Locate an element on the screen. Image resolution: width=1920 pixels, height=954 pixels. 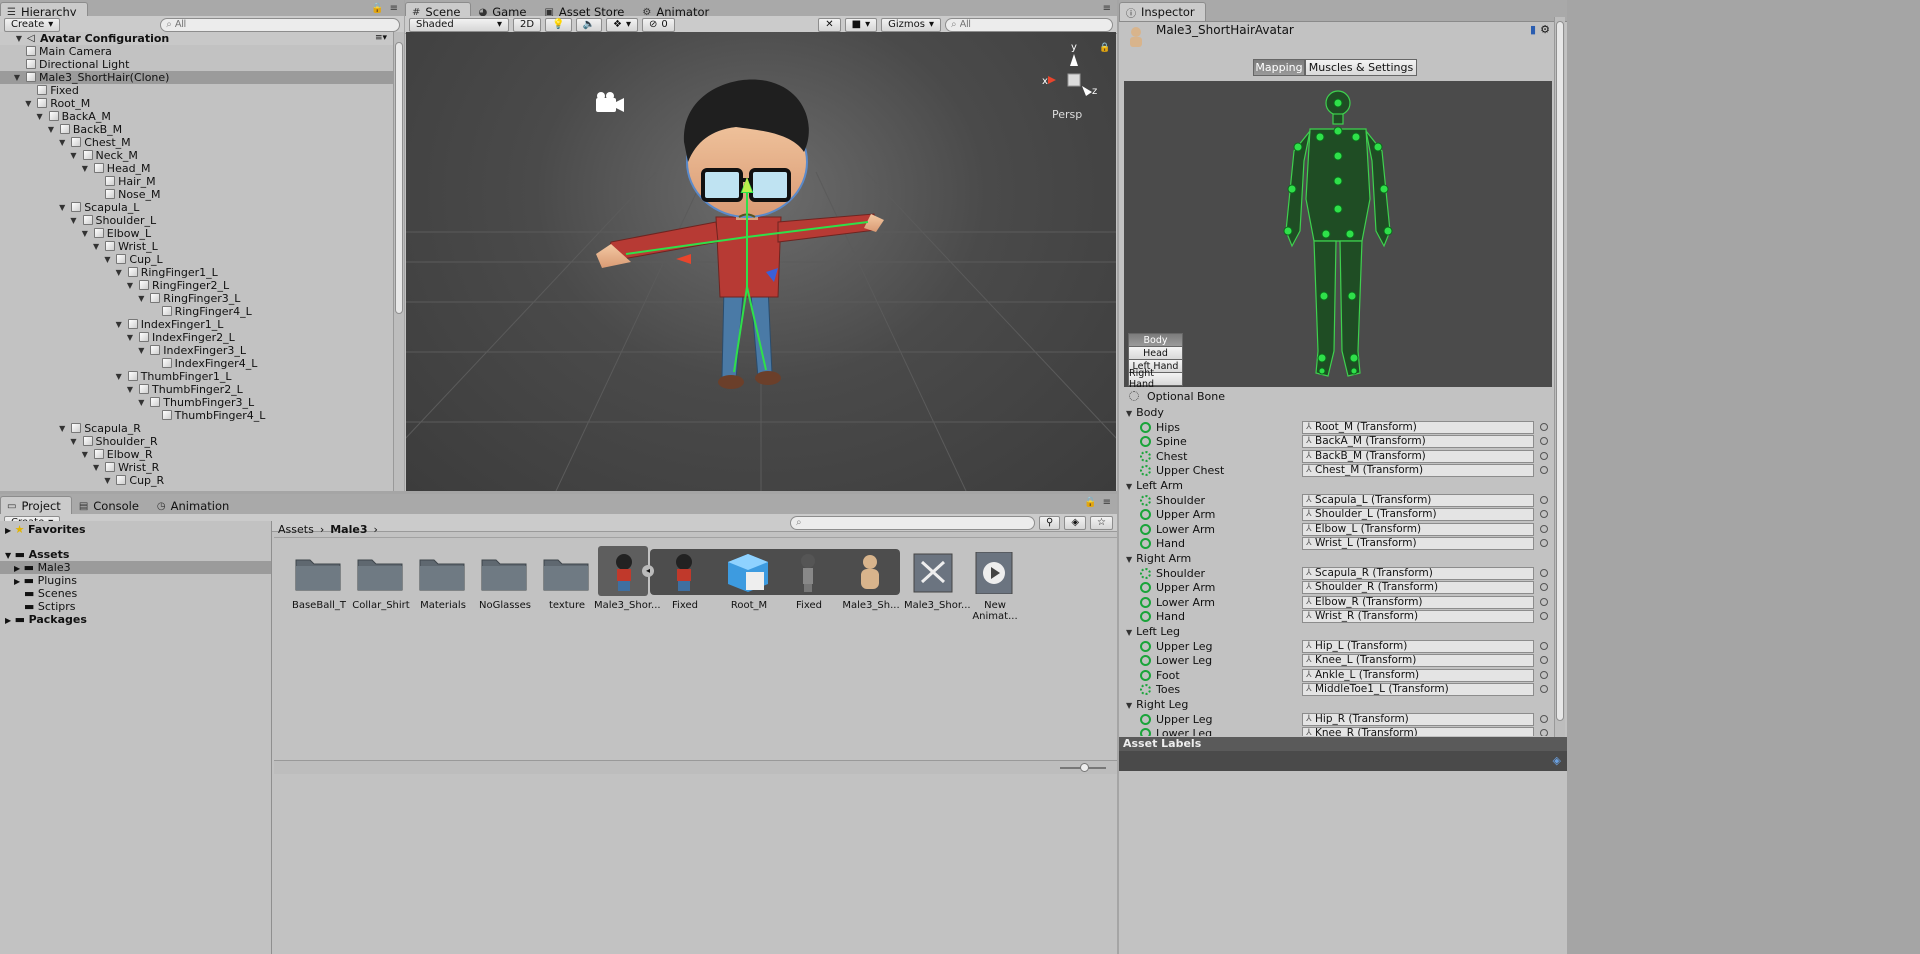
tab-muscles-settings: Muscles & Settings is located at coordinates (1361, 67).